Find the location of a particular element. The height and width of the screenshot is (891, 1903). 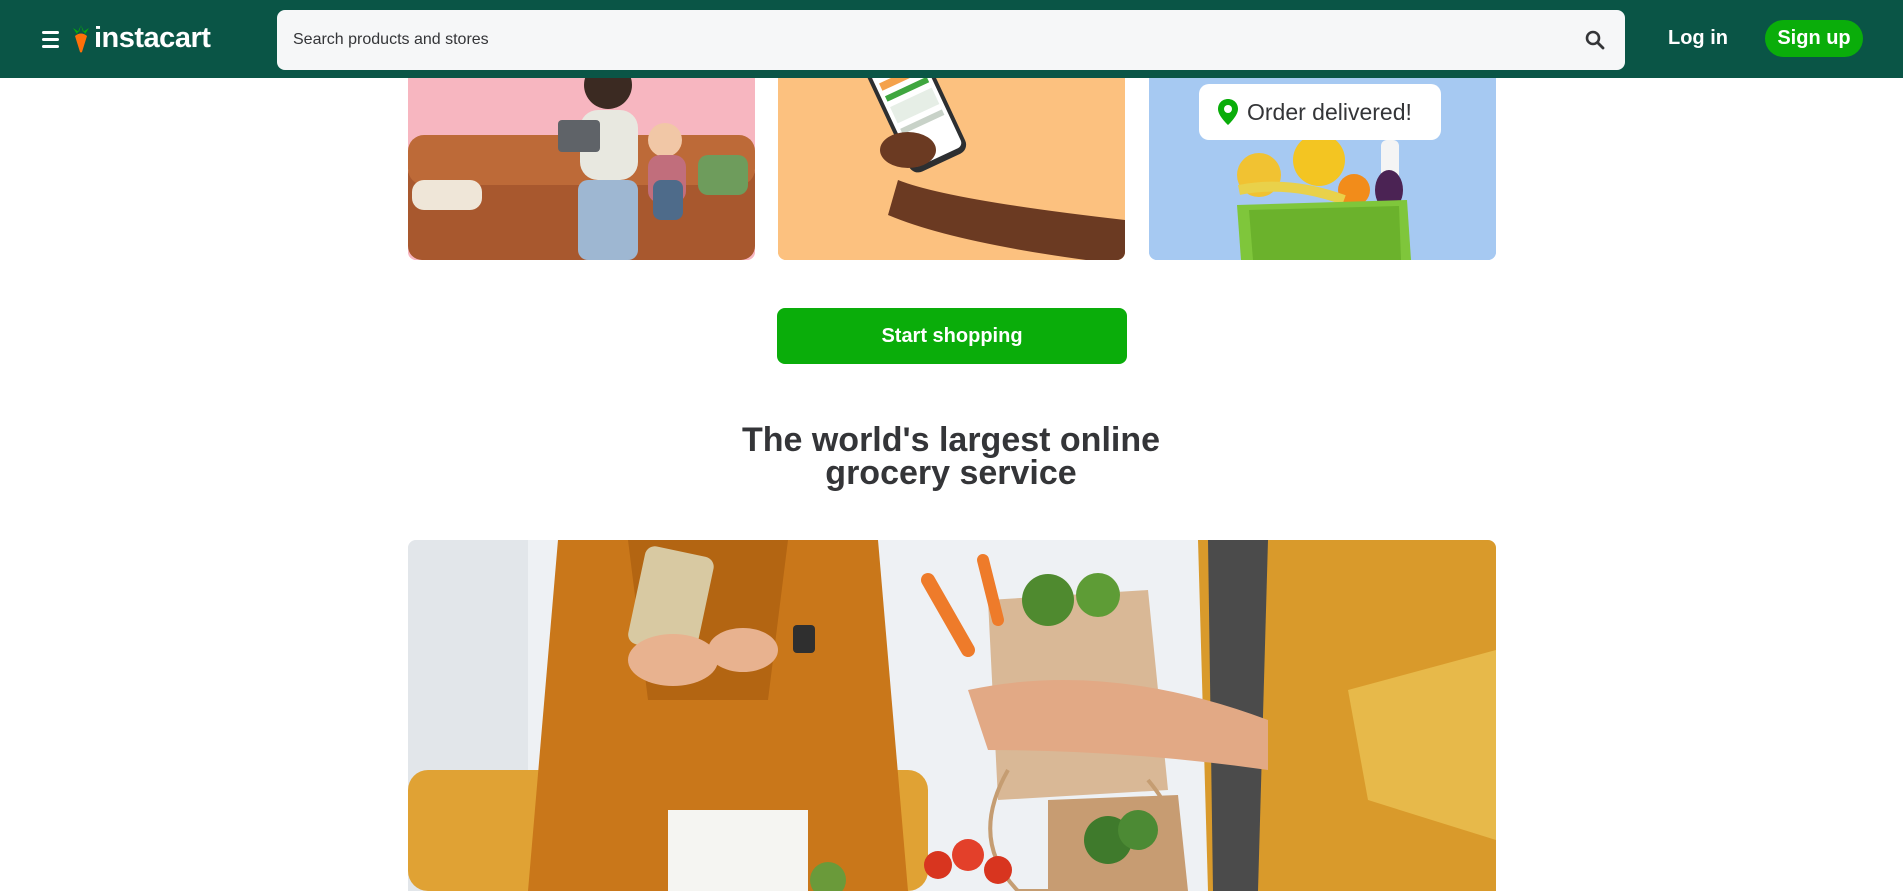

instacart-logo: instacart is located at coordinates (140, 38).